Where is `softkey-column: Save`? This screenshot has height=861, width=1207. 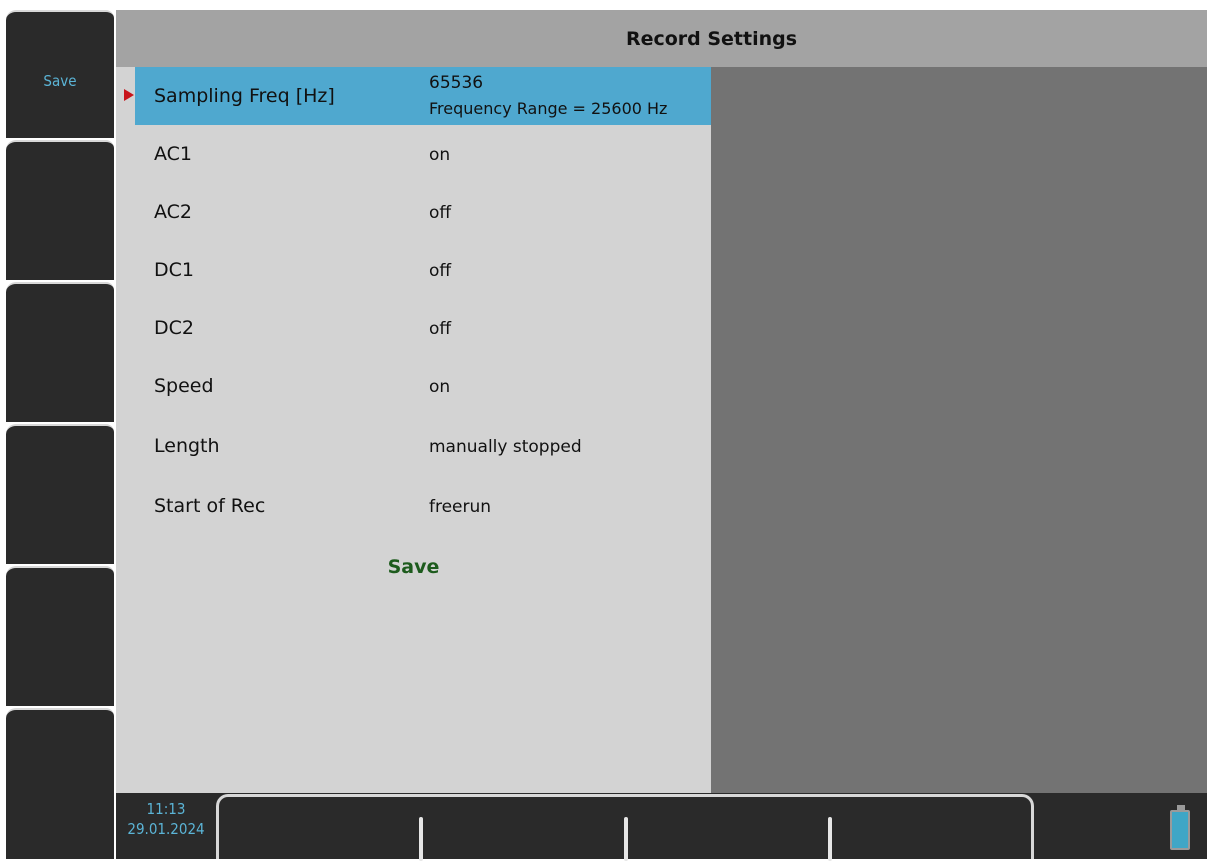 softkey-column: Save is located at coordinates (58, 434).